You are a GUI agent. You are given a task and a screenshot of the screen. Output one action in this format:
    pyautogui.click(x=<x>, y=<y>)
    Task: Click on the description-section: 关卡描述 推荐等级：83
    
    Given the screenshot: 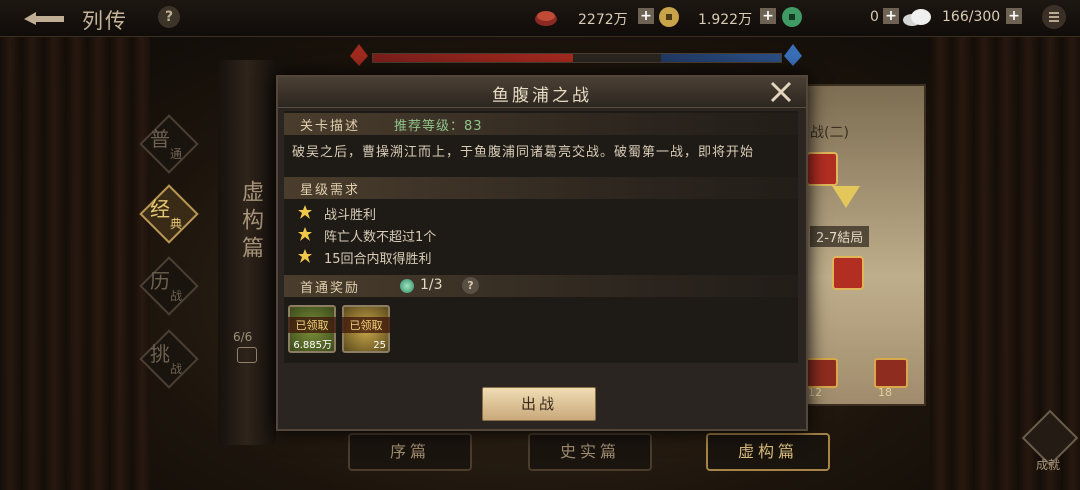 What is the action you would take?
    pyautogui.click(x=541, y=124)
    